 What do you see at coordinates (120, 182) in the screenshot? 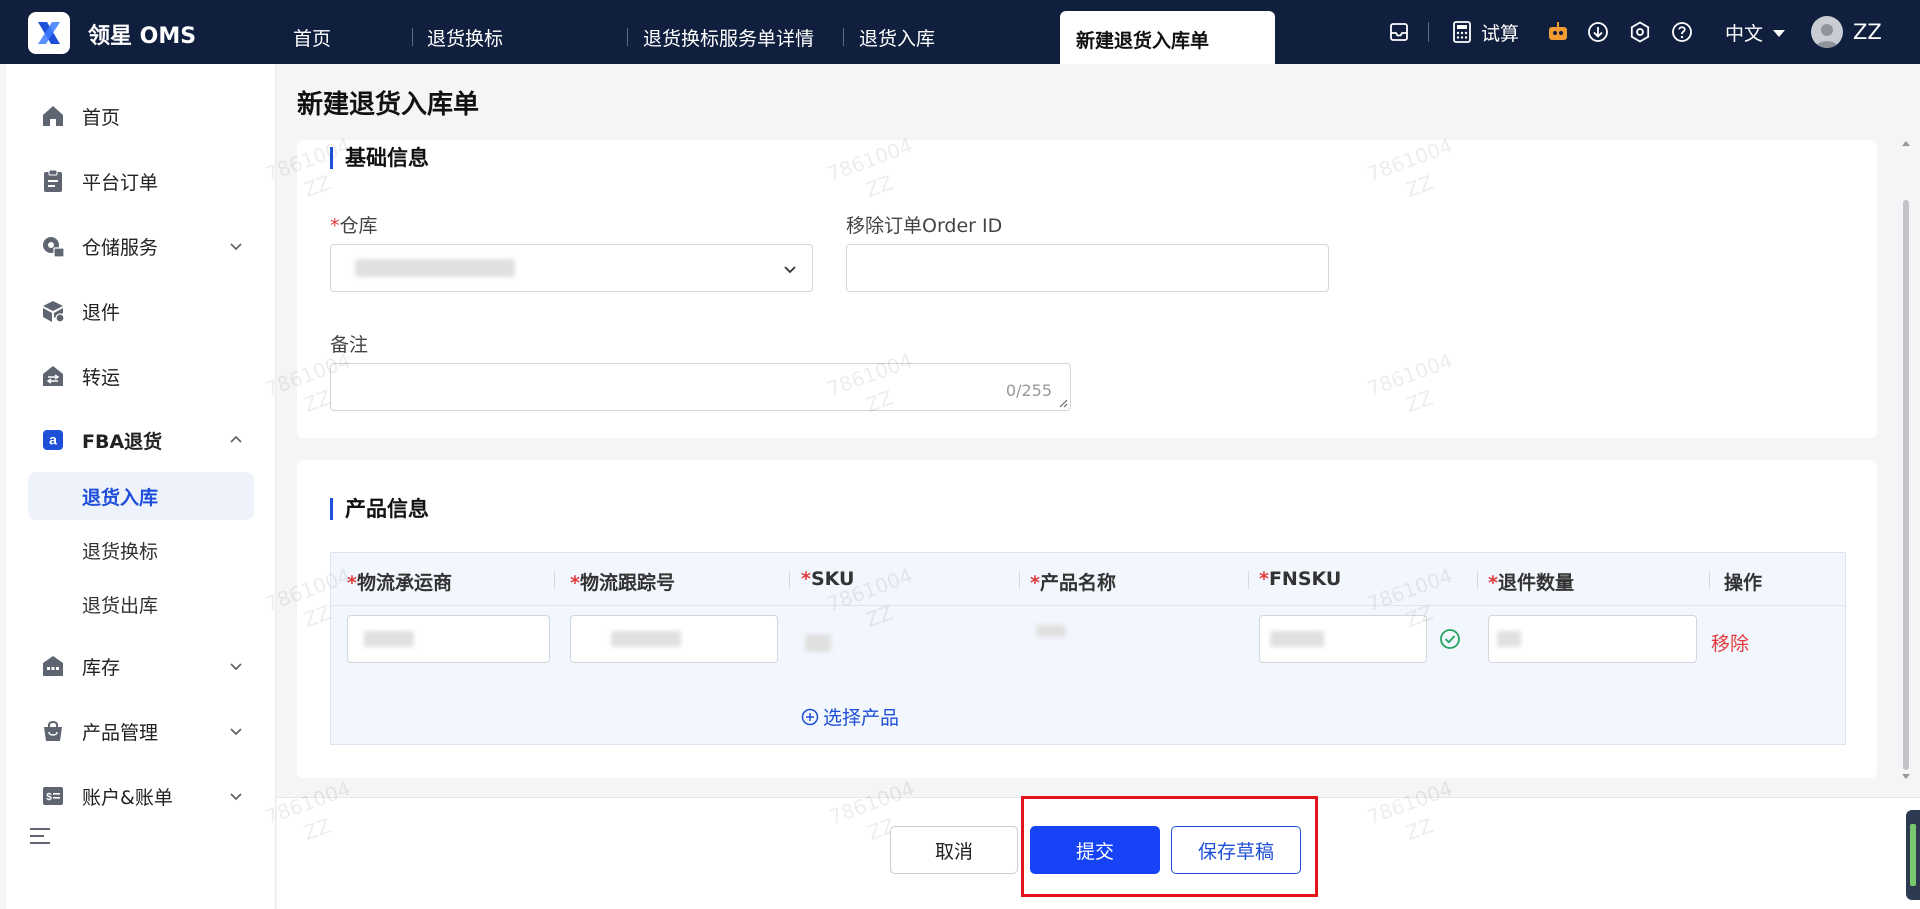
I see `sidebar-item-label: 平台订单` at bounding box center [120, 182].